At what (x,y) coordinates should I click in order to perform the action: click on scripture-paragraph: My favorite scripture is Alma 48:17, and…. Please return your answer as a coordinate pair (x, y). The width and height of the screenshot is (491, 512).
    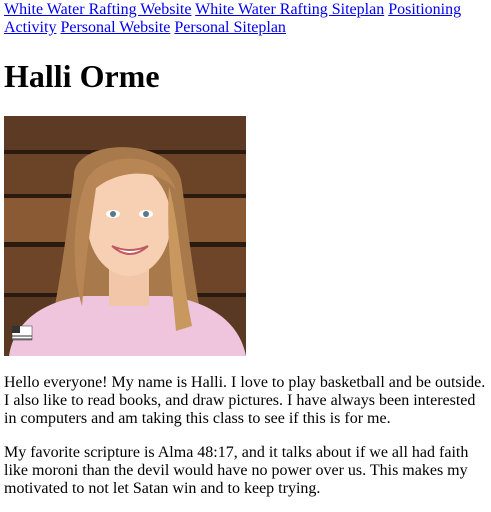
    Looking at the image, I should click on (236, 470).